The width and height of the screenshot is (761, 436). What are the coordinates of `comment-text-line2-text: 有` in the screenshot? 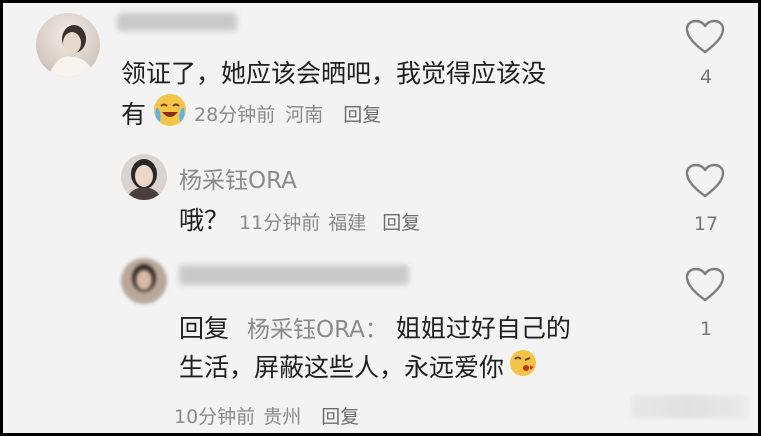 It's located at (134, 114).